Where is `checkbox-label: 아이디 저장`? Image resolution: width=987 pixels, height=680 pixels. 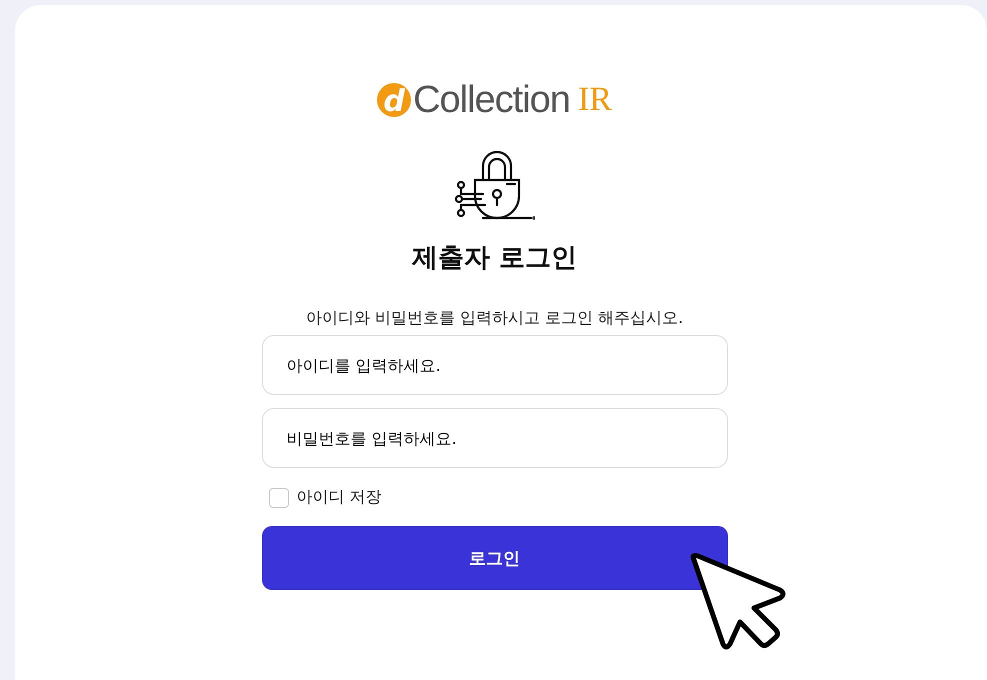
checkbox-label: 아이디 저장 is located at coordinates (339, 497).